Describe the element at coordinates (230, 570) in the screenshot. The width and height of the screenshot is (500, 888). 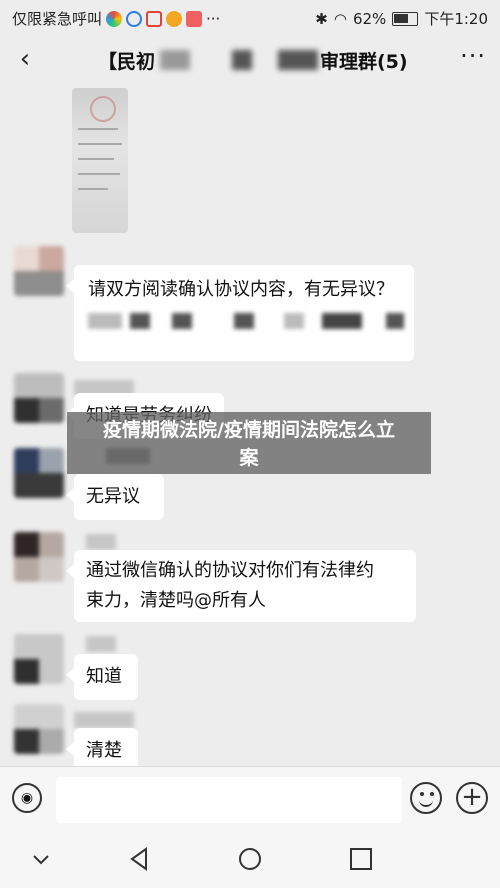
I see `message-text-line1: 通过微信确认的协议对你们有法律约` at that location.